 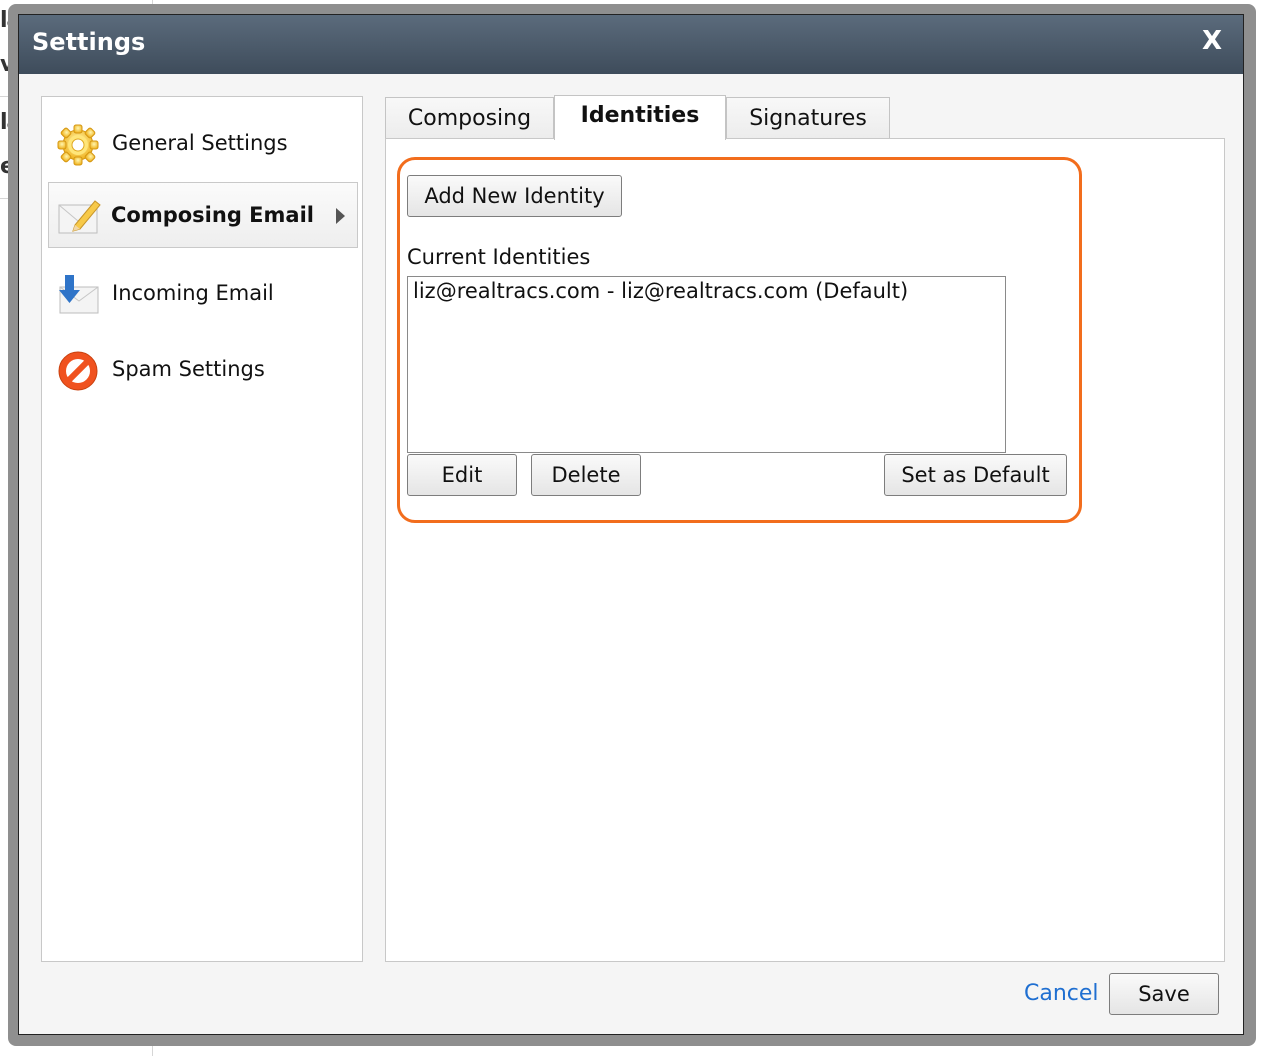 What do you see at coordinates (1164, 994) in the screenshot?
I see `save-button: Save` at bounding box center [1164, 994].